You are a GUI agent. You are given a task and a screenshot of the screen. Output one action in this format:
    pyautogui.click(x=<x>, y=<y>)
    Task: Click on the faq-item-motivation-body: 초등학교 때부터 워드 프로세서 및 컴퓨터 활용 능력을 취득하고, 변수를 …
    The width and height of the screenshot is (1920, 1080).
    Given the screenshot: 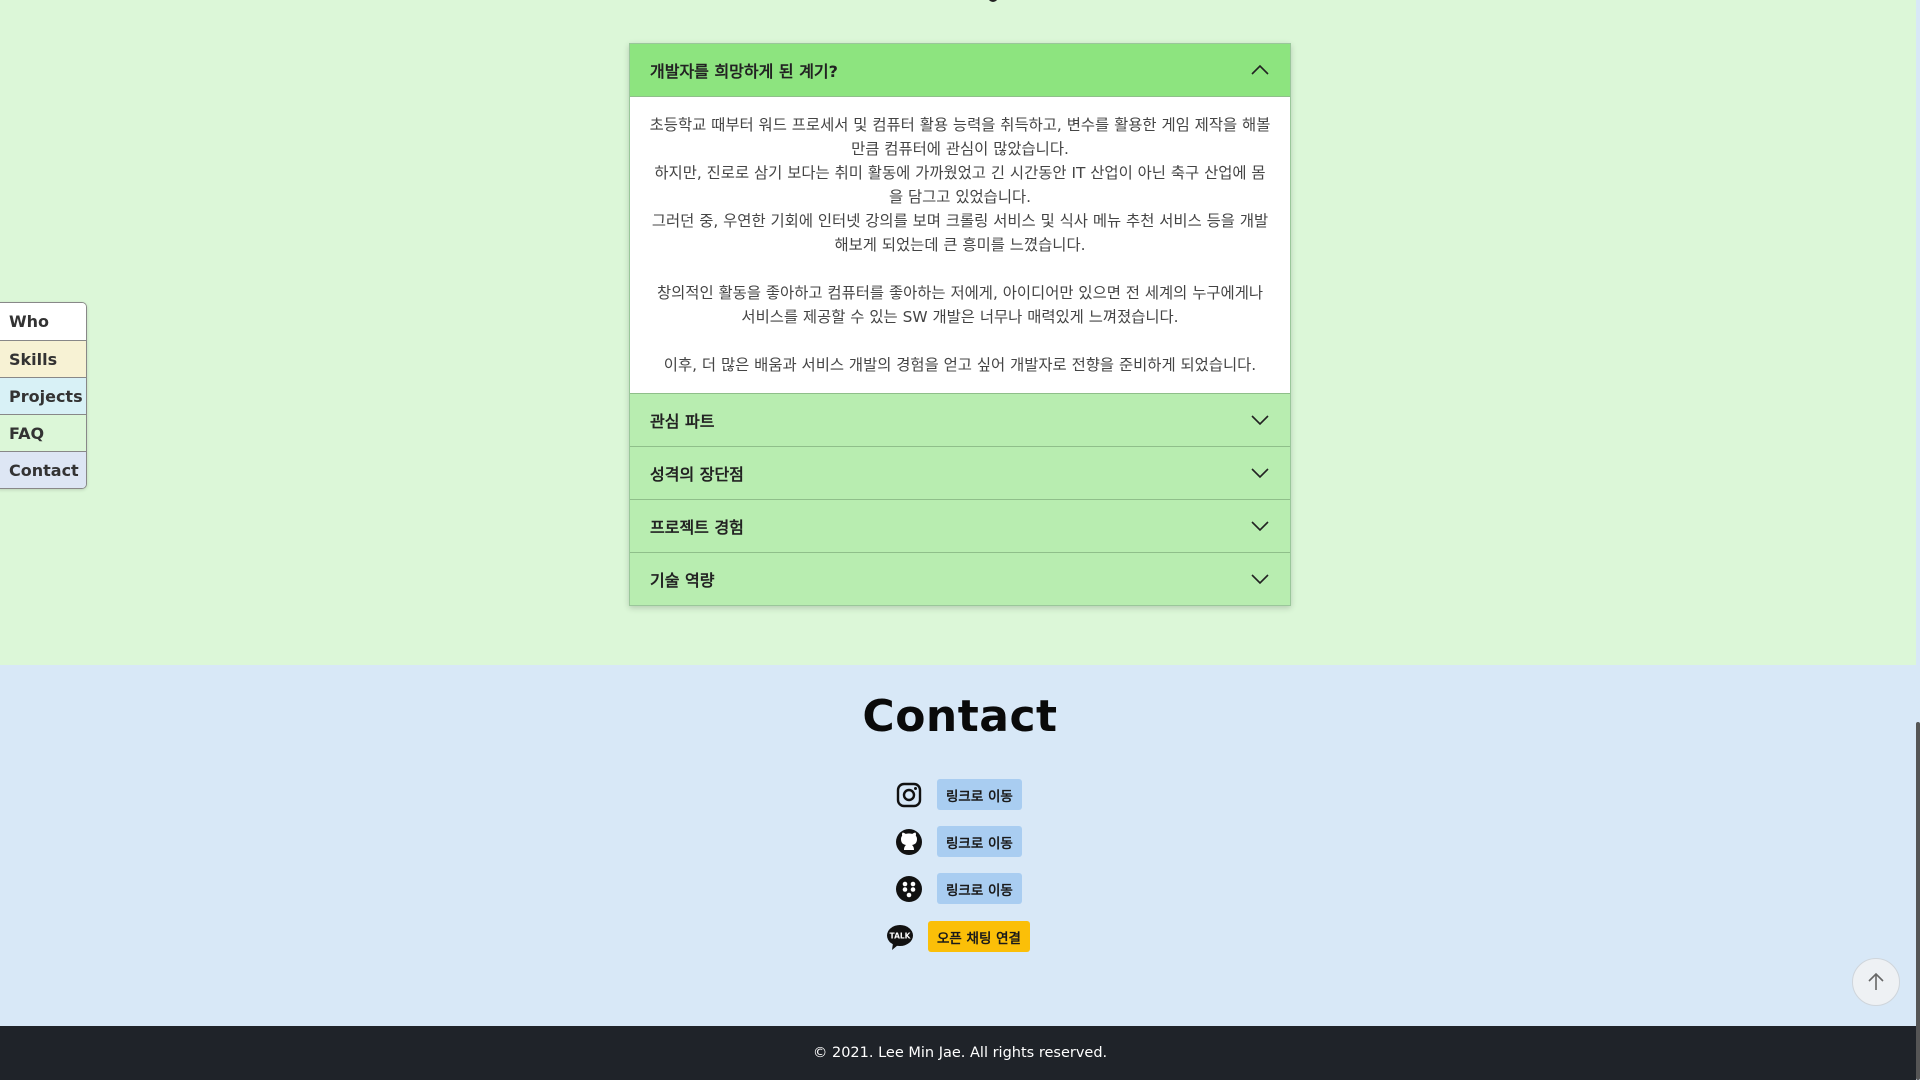 What is the action you would take?
    pyautogui.click(x=960, y=245)
    